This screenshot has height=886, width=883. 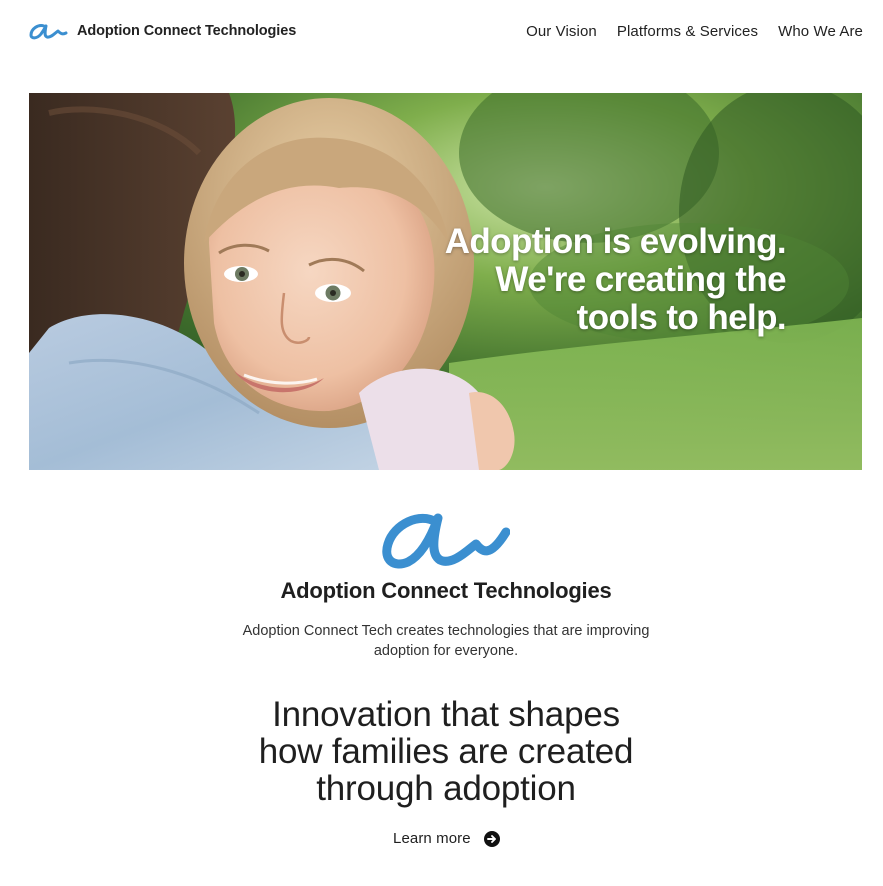 I want to click on brand-logo-large-icon, so click(x=446, y=541).